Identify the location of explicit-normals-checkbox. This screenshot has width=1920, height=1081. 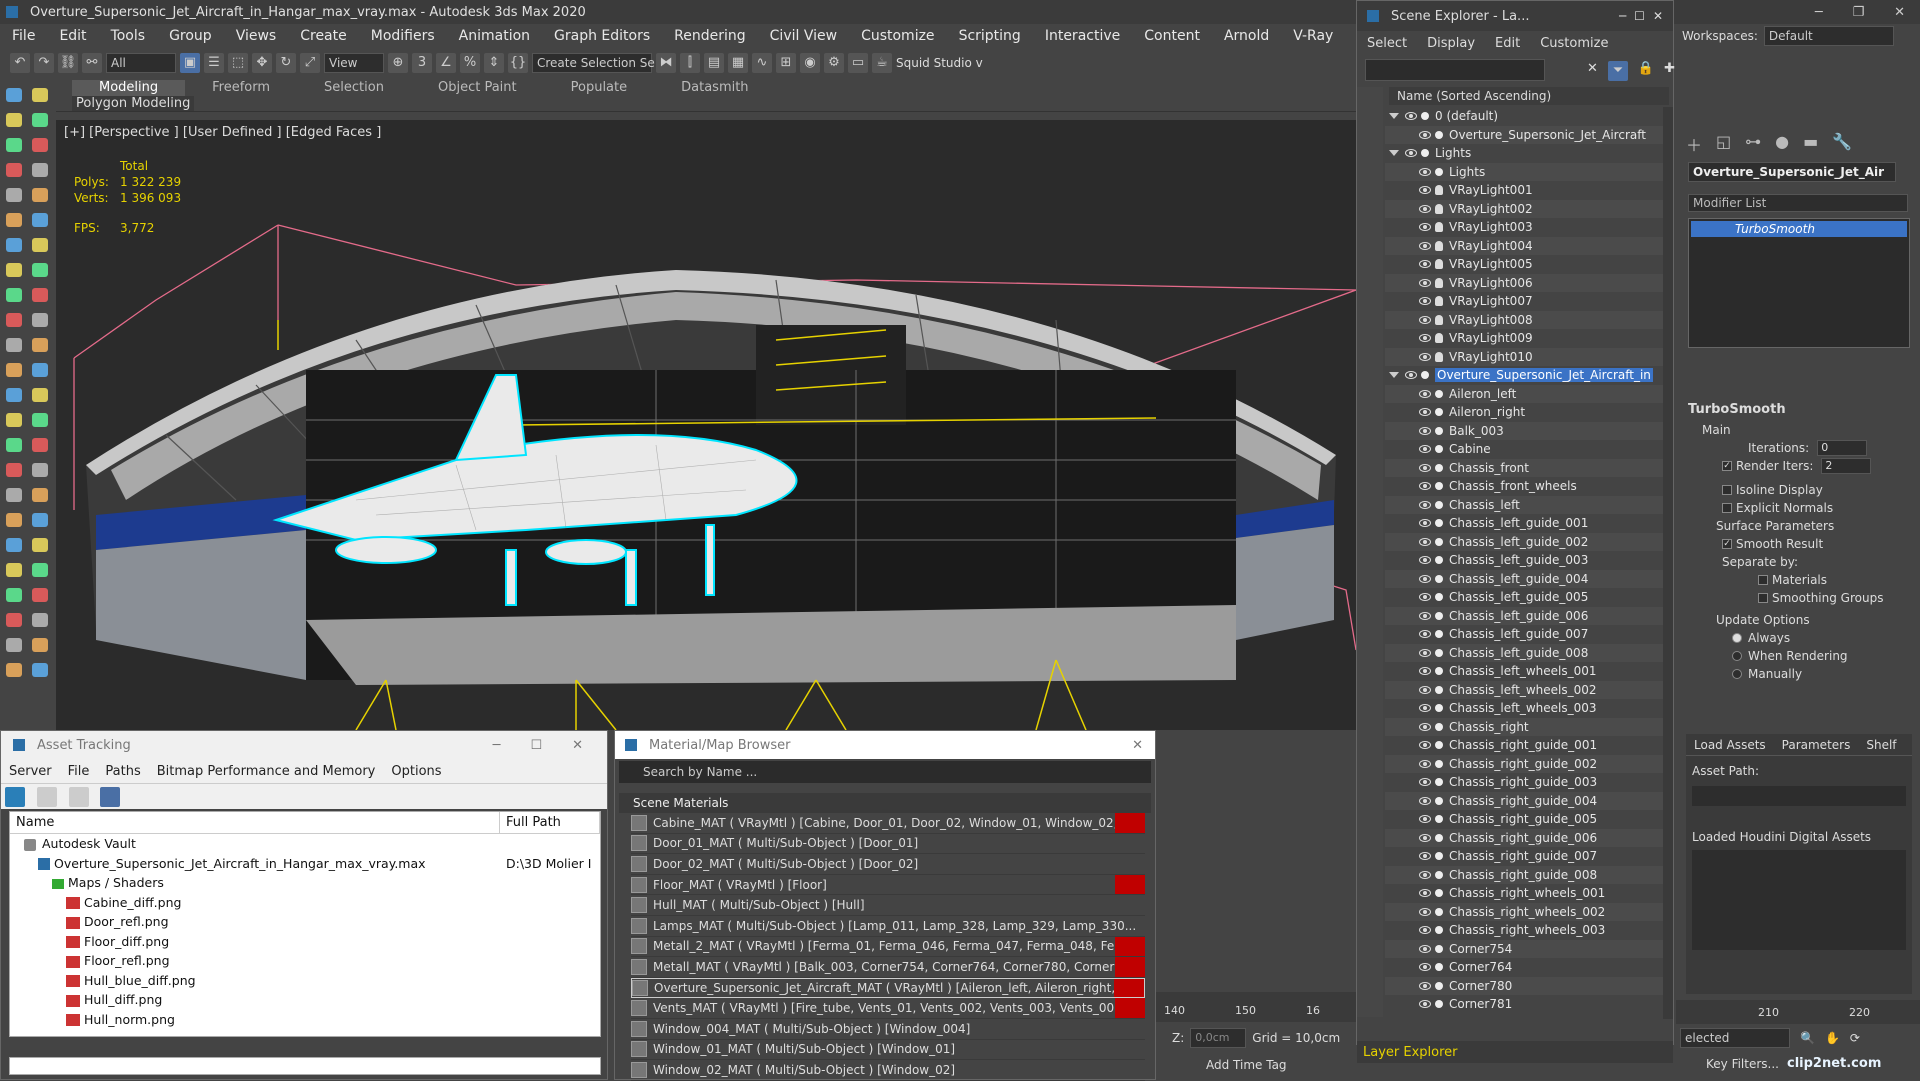
(1727, 508).